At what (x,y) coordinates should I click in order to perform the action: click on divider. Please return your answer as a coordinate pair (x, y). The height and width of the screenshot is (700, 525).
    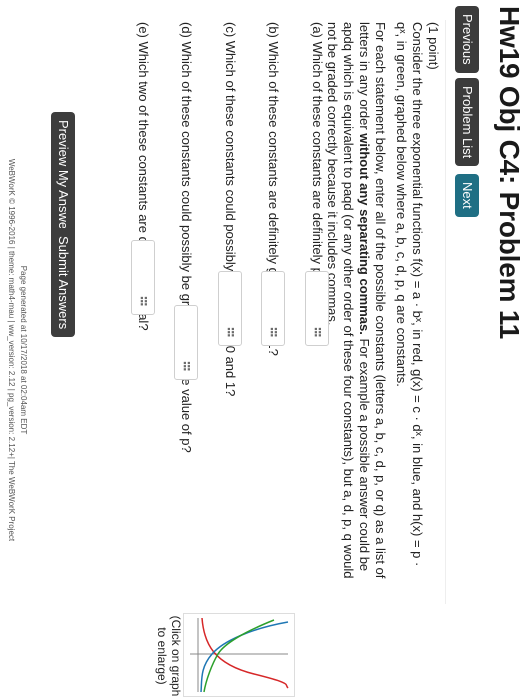
    Looking at the image, I should click on (445, 312).